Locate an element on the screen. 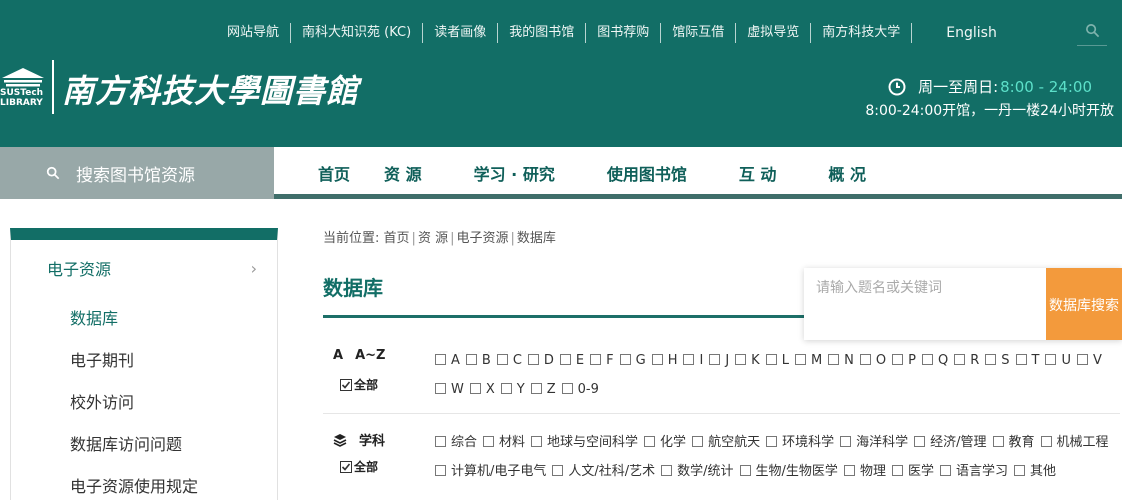 The height and width of the screenshot is (500, 1122). subject-option: 综合 is located at coordinates (456, 442).